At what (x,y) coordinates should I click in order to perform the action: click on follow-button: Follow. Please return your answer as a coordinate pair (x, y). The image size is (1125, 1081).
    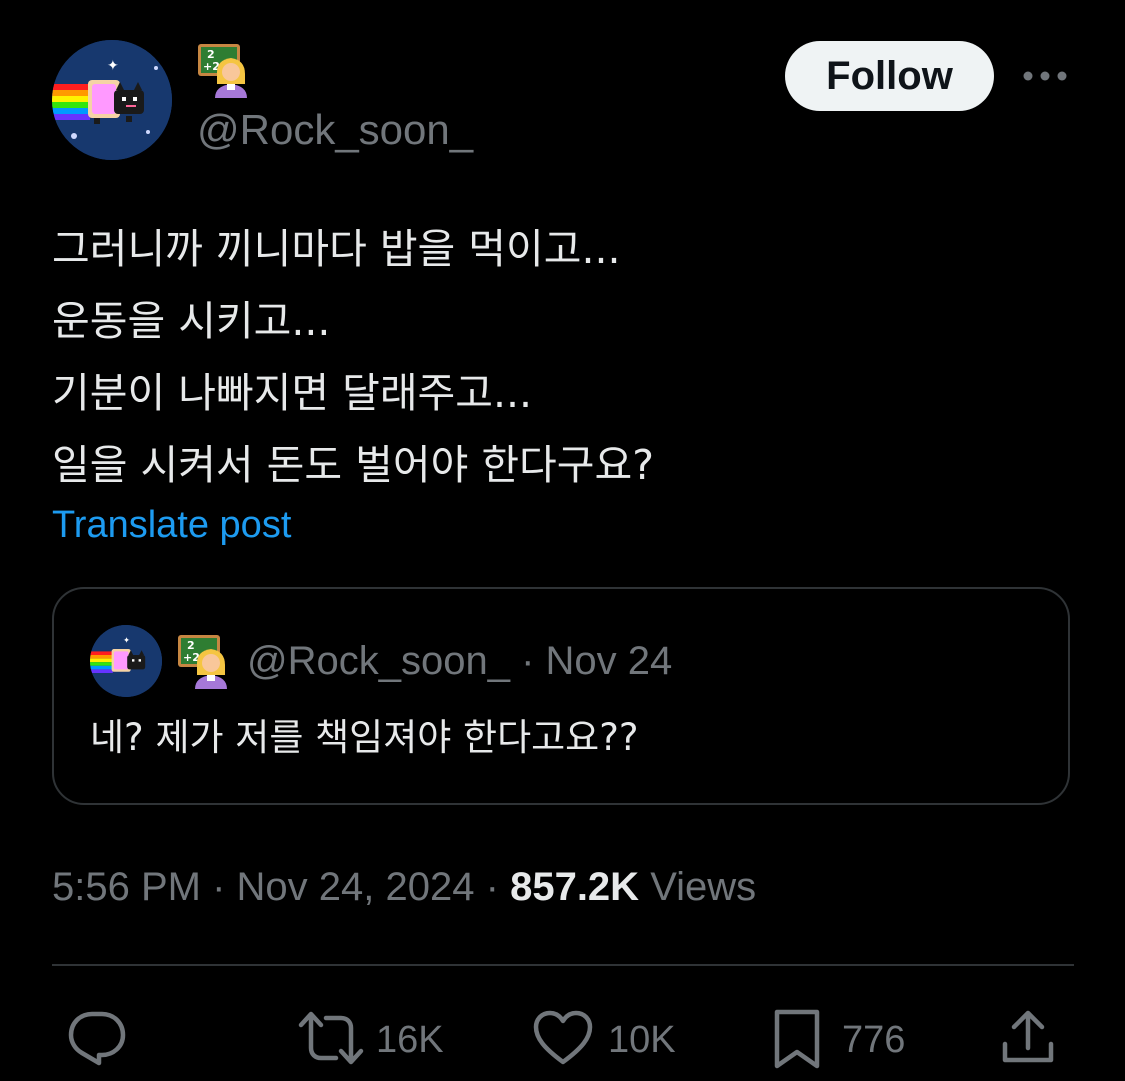
    Looking at the image, I should click on (889, 76).